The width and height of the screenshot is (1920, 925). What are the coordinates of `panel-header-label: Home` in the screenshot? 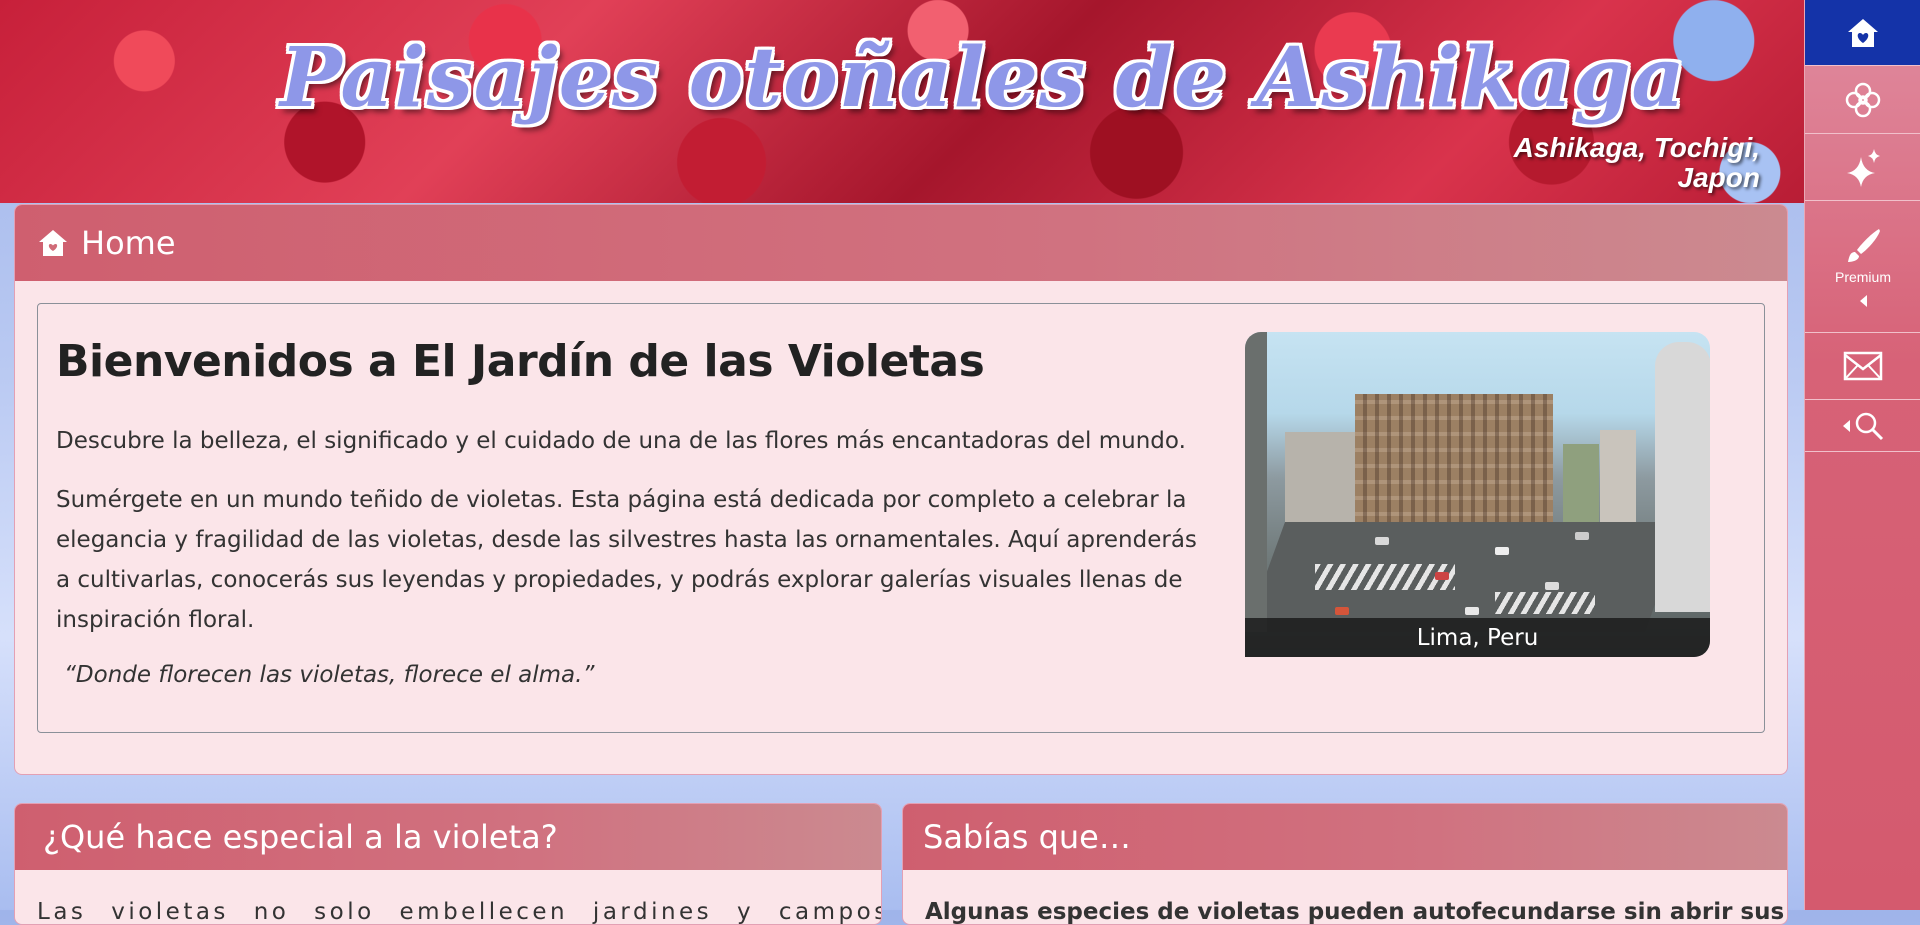 It's located at (128, 243).